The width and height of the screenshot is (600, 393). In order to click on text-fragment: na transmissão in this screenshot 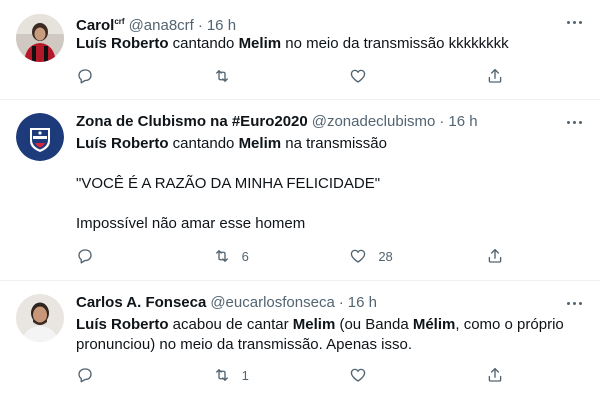, I will do `click(334, 143)`.